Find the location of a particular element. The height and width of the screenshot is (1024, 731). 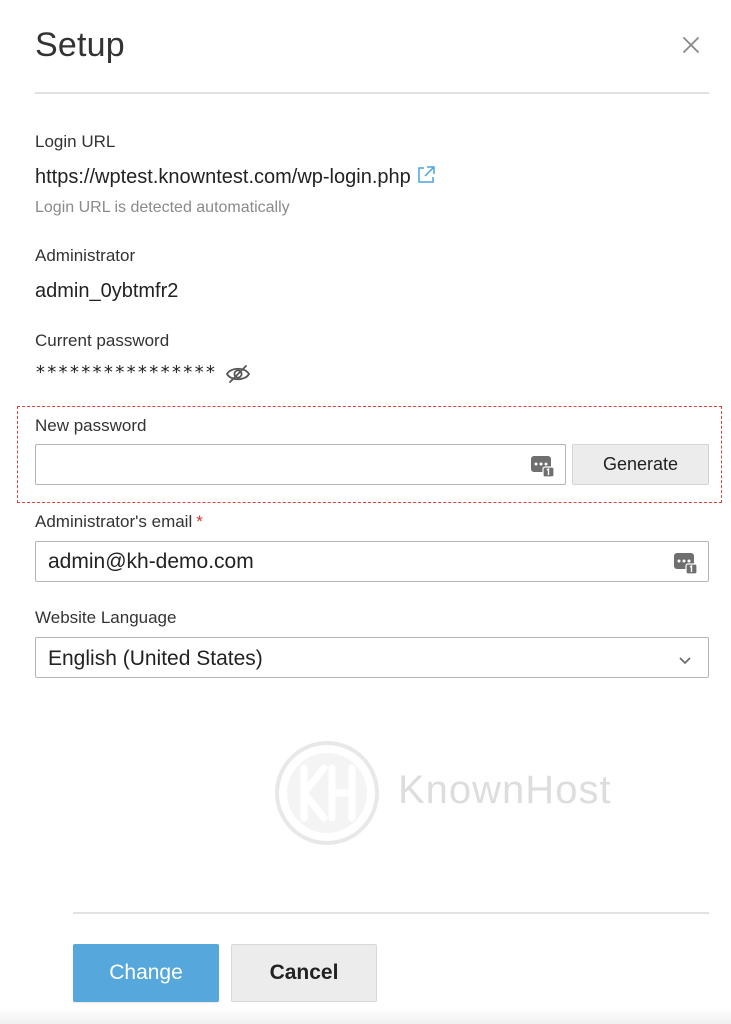

chevron-down-icon is located at coordinates (685, 662).